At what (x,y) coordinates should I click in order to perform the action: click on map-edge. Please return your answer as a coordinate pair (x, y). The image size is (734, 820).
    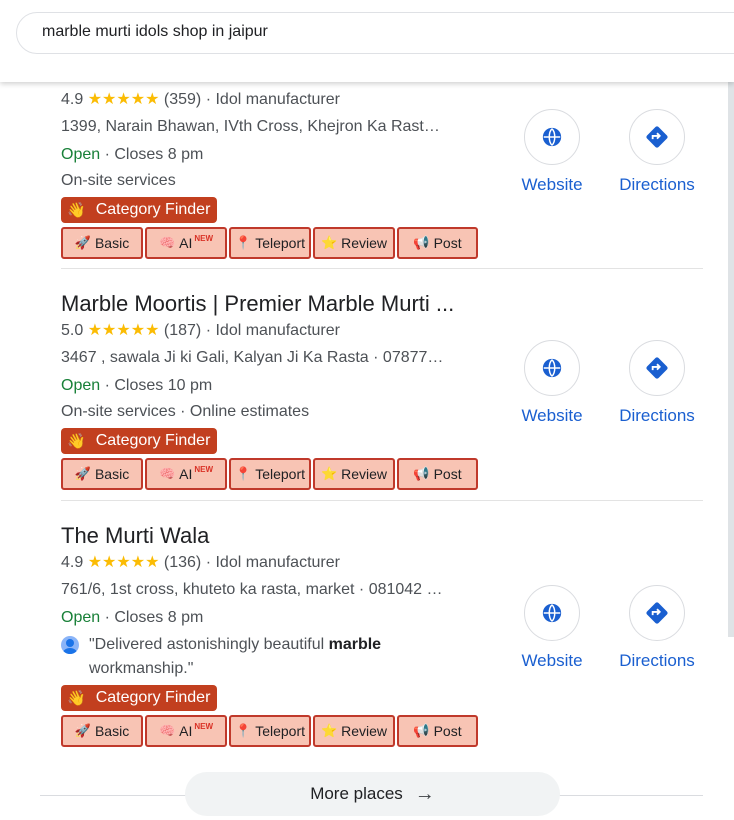
    Looking at the image, I should click on (731, 359).